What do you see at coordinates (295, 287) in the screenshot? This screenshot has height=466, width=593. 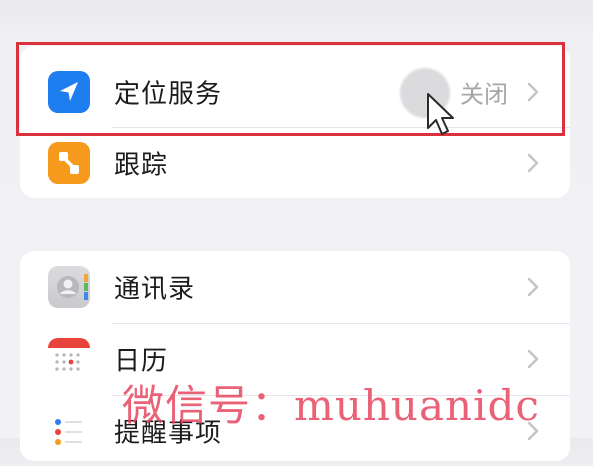 I see `row-contacts: 通讯录` at bounding box center [295, 287].